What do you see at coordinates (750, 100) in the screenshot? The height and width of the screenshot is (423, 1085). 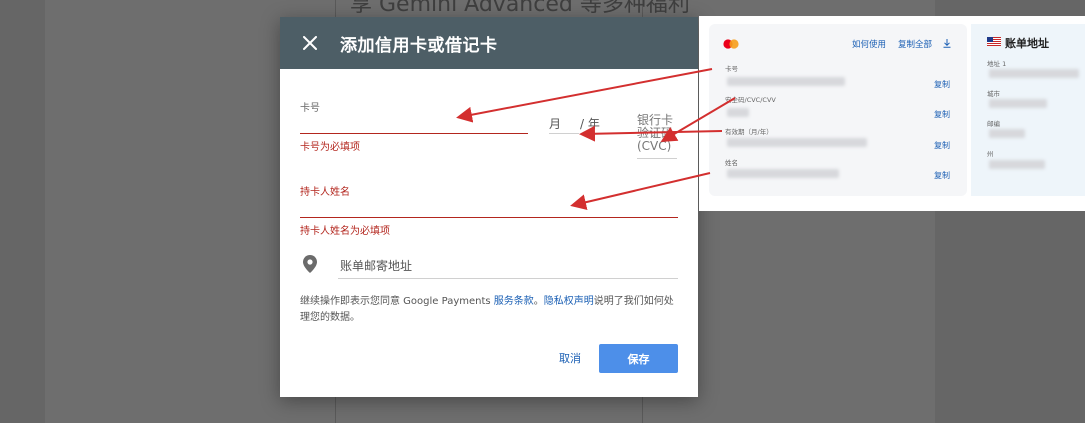 I see `card-field-label: 安全码/CVC/CVV` at bounding box center [750, 100].